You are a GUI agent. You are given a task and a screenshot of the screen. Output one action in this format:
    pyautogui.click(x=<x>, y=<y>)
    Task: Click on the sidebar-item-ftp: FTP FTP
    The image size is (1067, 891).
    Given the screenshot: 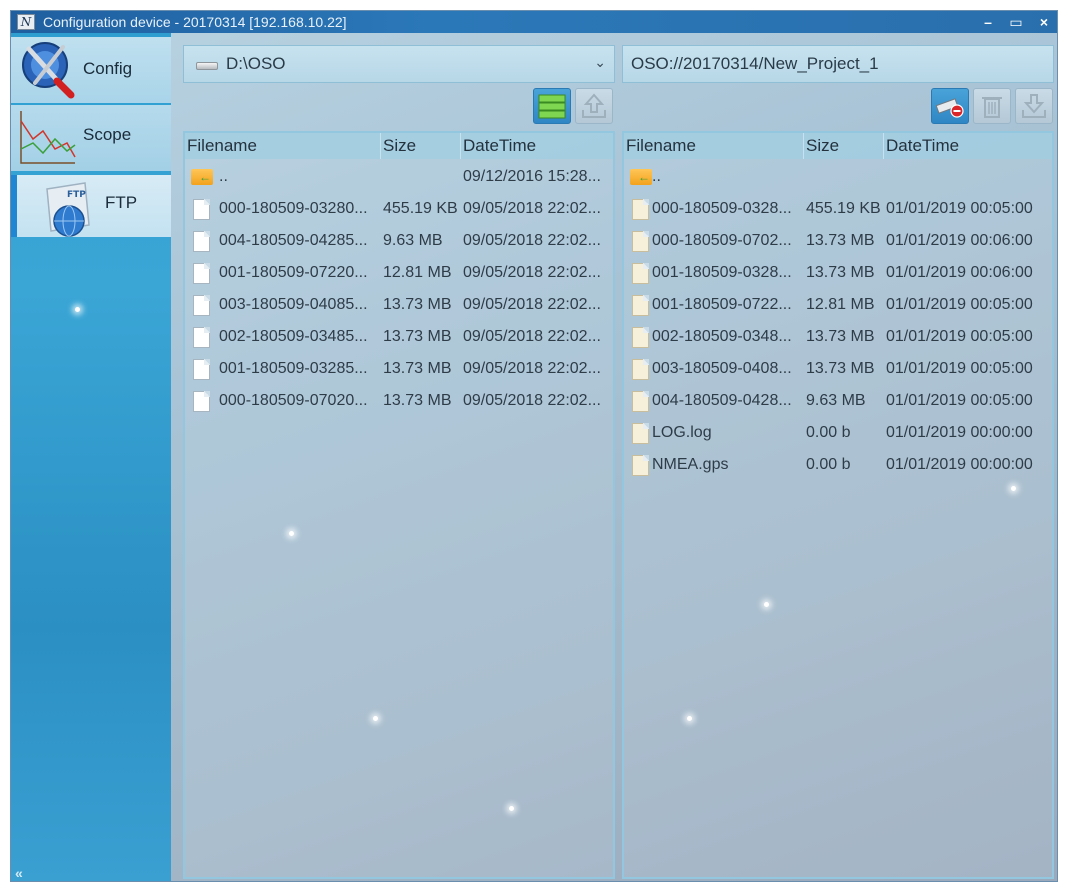 What is the action you would take?
    pyautogui.click(x=91, y=206)
    